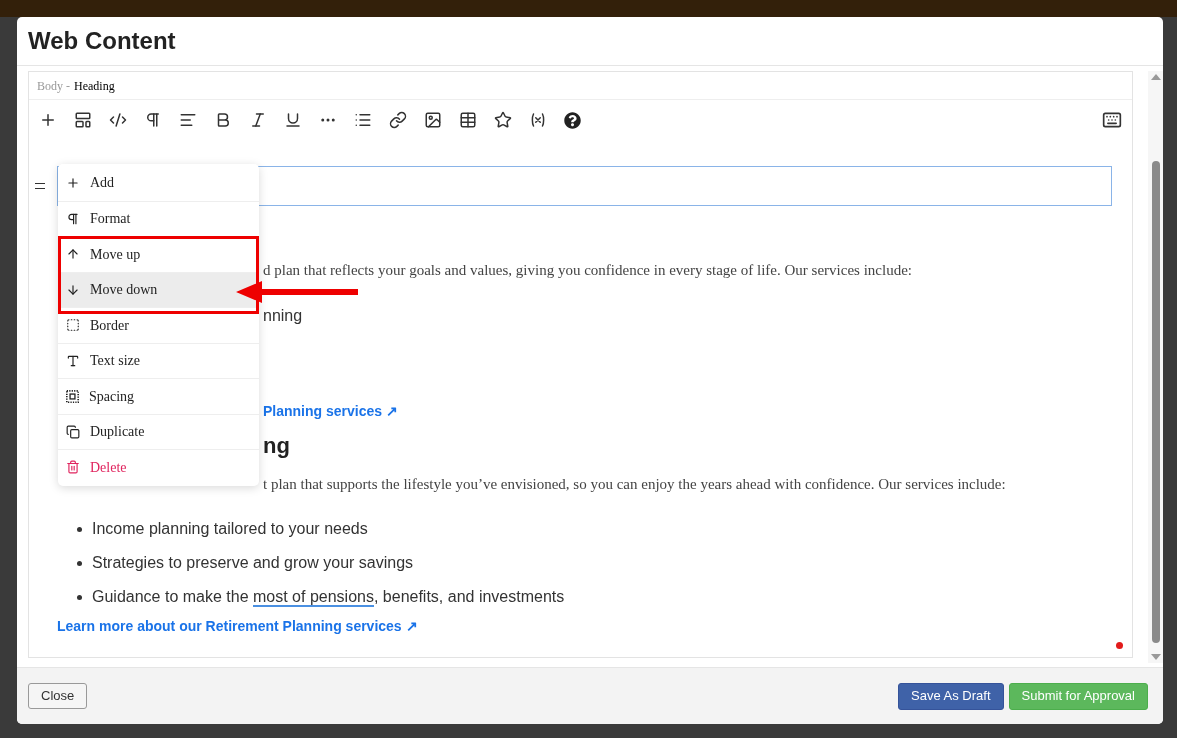 This screenshot has height=738, width=1177. Describe the element at coordinates (538, 120) in the screenshot. I see `variable-icon` at that location.